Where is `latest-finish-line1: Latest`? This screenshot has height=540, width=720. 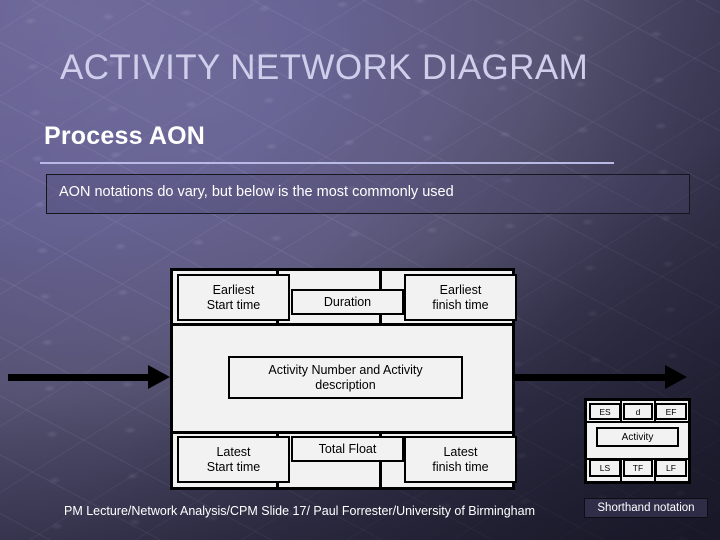 latest-finish-line1: Latest is located at coordinates (460, 451).